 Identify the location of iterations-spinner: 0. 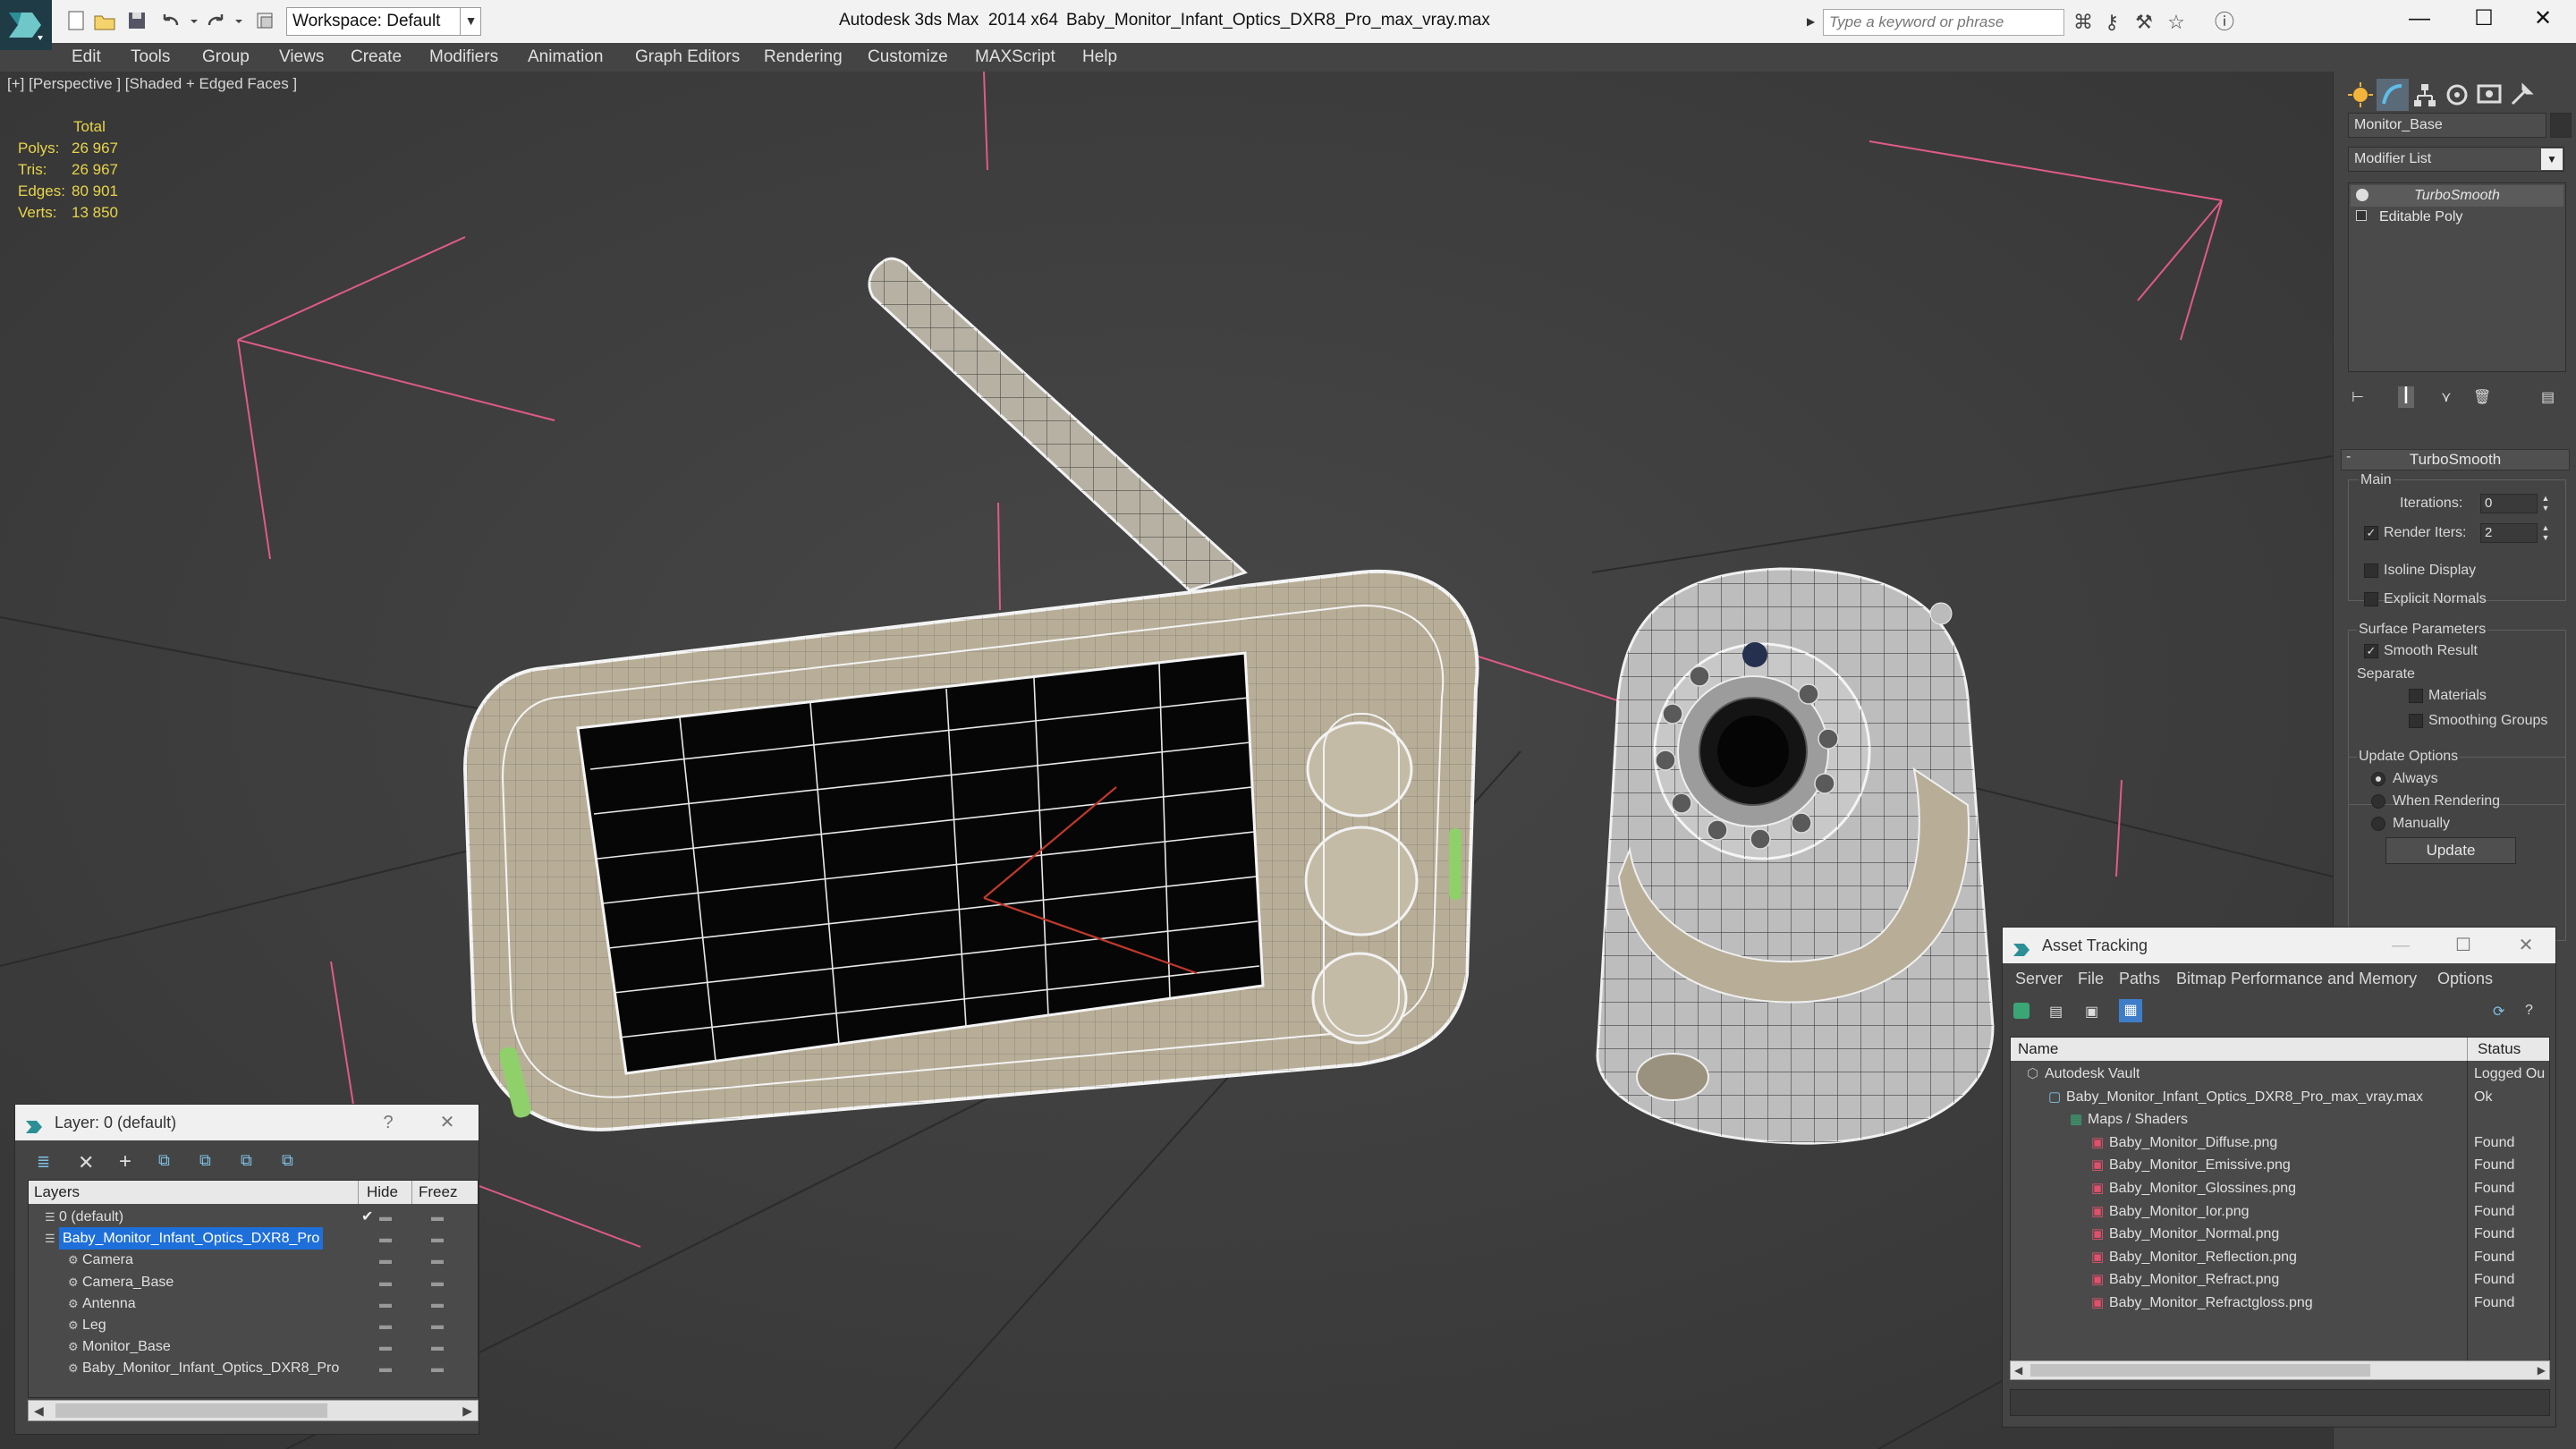
(2509, 503).